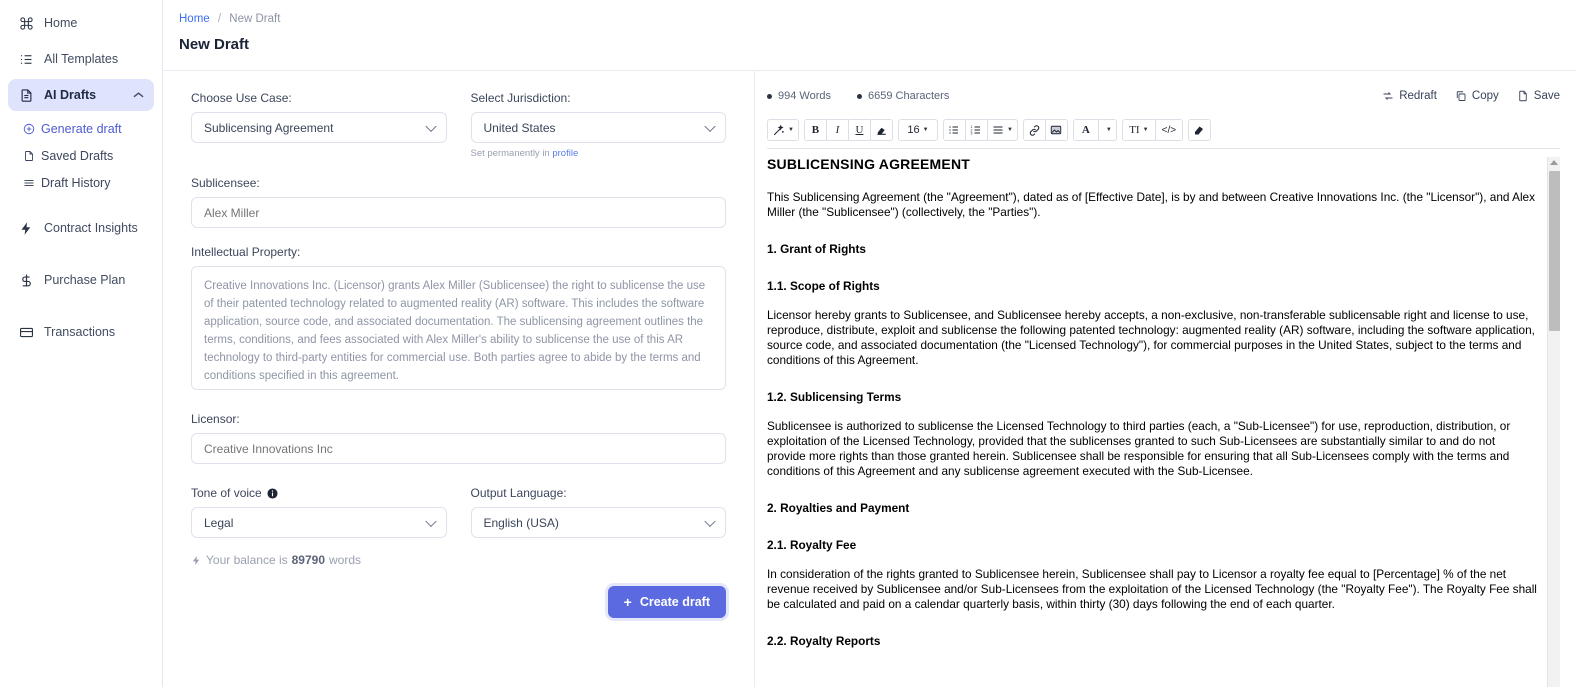  I want to click on use-case-select: Sublicensing Agreement, so click(319, 127).